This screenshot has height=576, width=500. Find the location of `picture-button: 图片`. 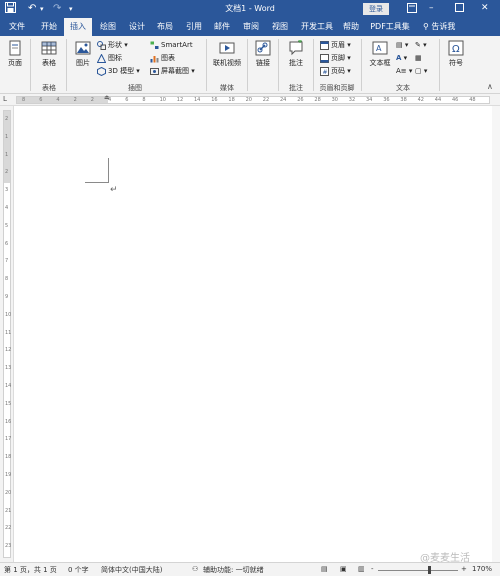

picture-button: 图片 is located at coordinates (83, 54).